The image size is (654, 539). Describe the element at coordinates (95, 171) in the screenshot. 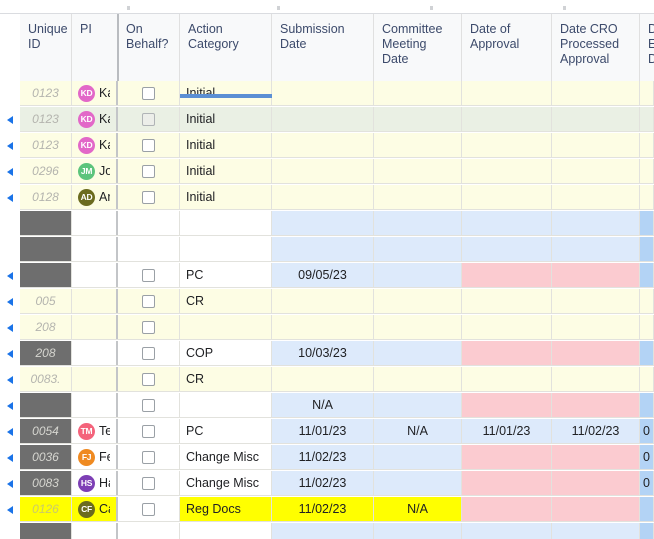

I see `cell-pi: JM Jon` at that location.